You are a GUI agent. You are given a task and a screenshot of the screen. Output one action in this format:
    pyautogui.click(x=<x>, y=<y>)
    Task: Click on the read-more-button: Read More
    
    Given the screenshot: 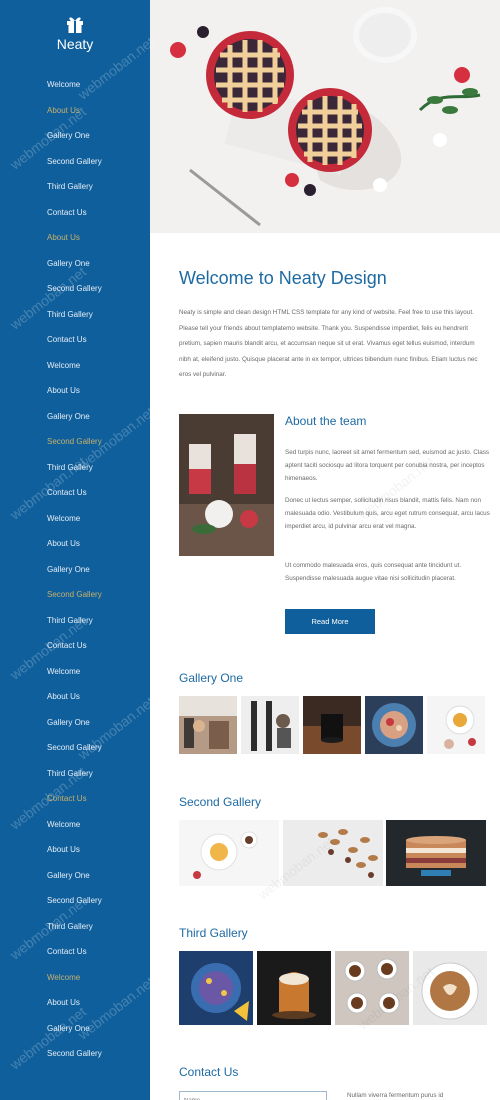 What is the action you would take?
    pyautogui.click(x=330, y=621)
    